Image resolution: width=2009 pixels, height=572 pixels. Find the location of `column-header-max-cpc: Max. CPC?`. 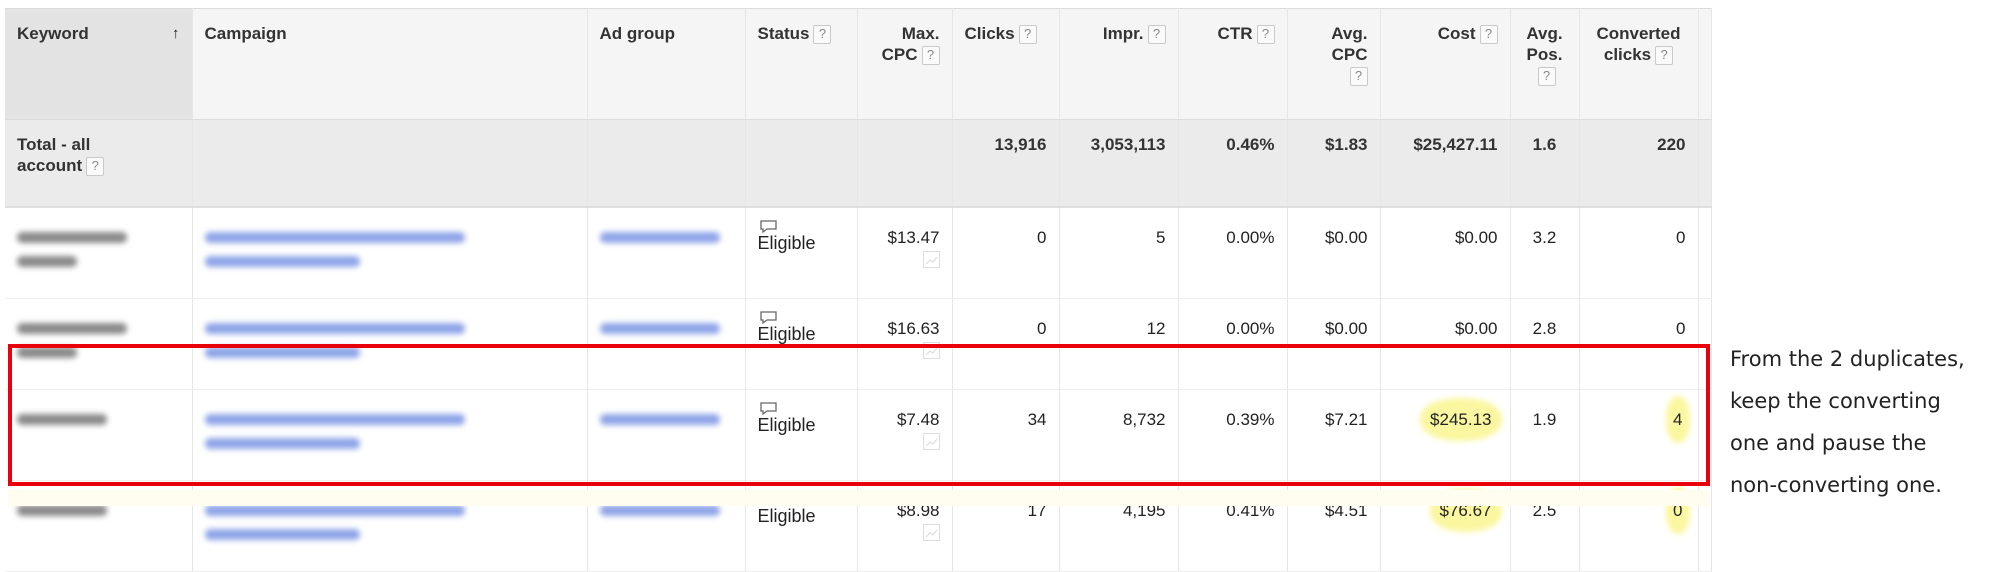

column-header-max-cpc: Max. CPC? is located at coordinates (905, 64).